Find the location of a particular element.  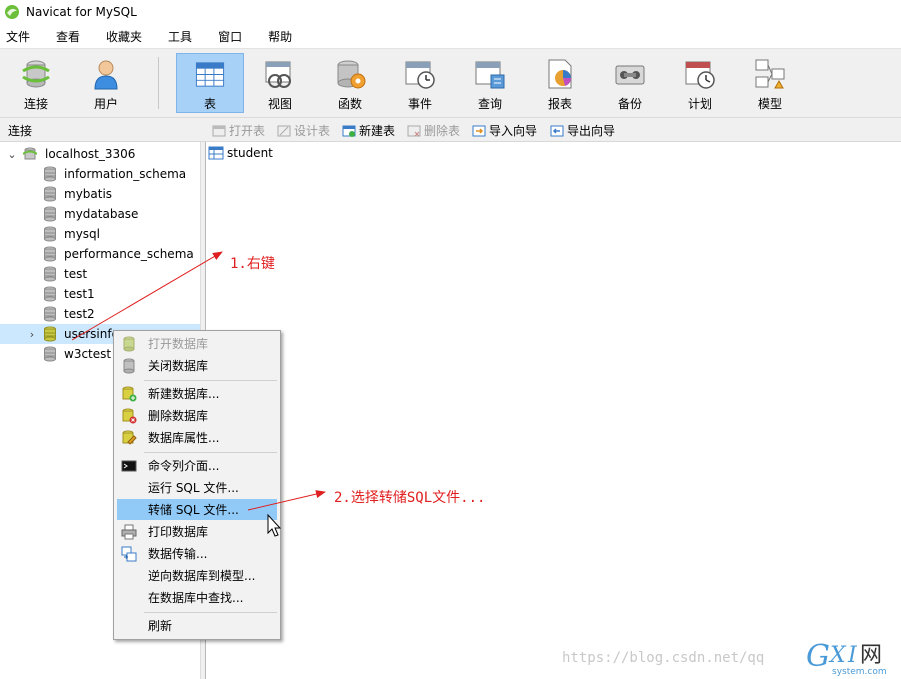

new-table-icon is located at coordinates (349, 131).